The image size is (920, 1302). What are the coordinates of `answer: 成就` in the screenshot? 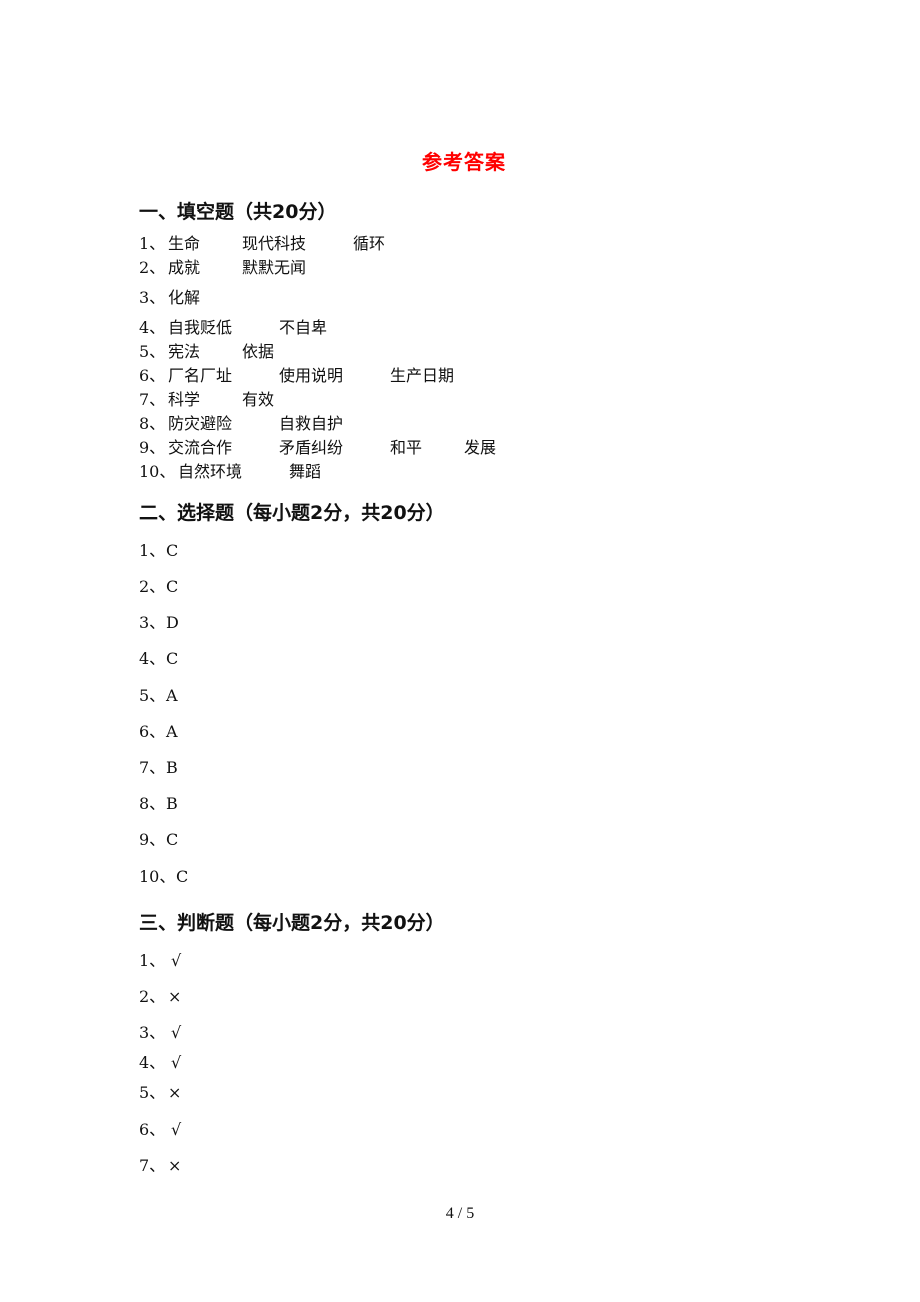 It's located at (184, 267).